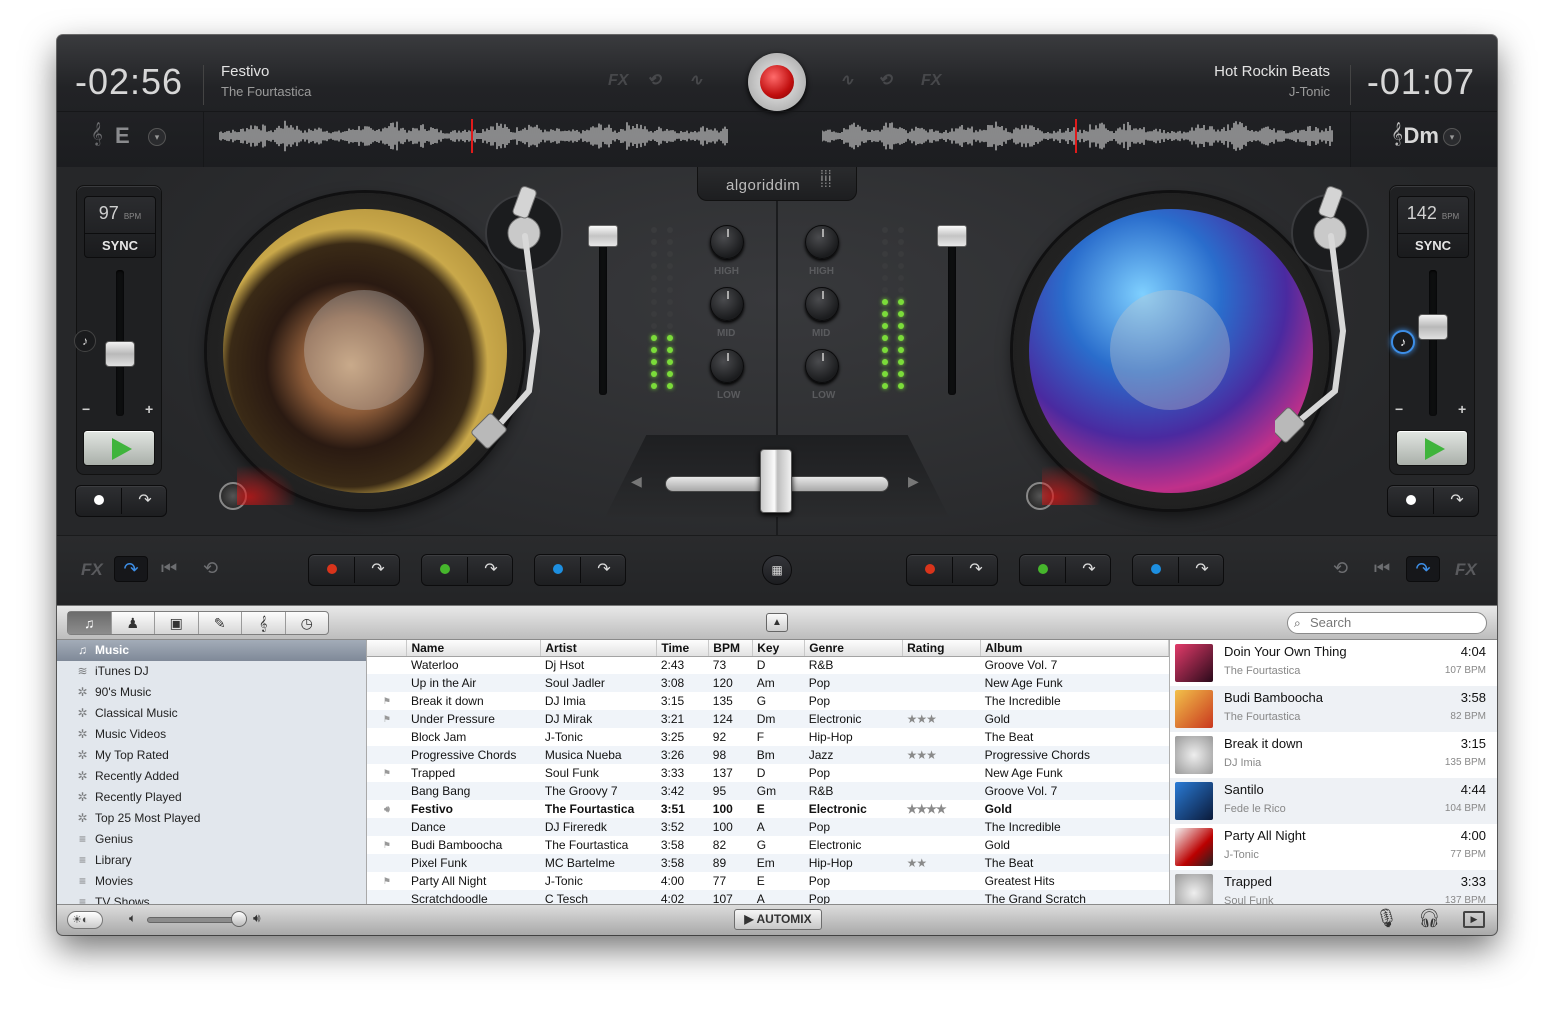  What do you see at coordinates (307, 623) in the screenshot?
I see `tab-history-icon: ◷` at bounding box center [307, 623].